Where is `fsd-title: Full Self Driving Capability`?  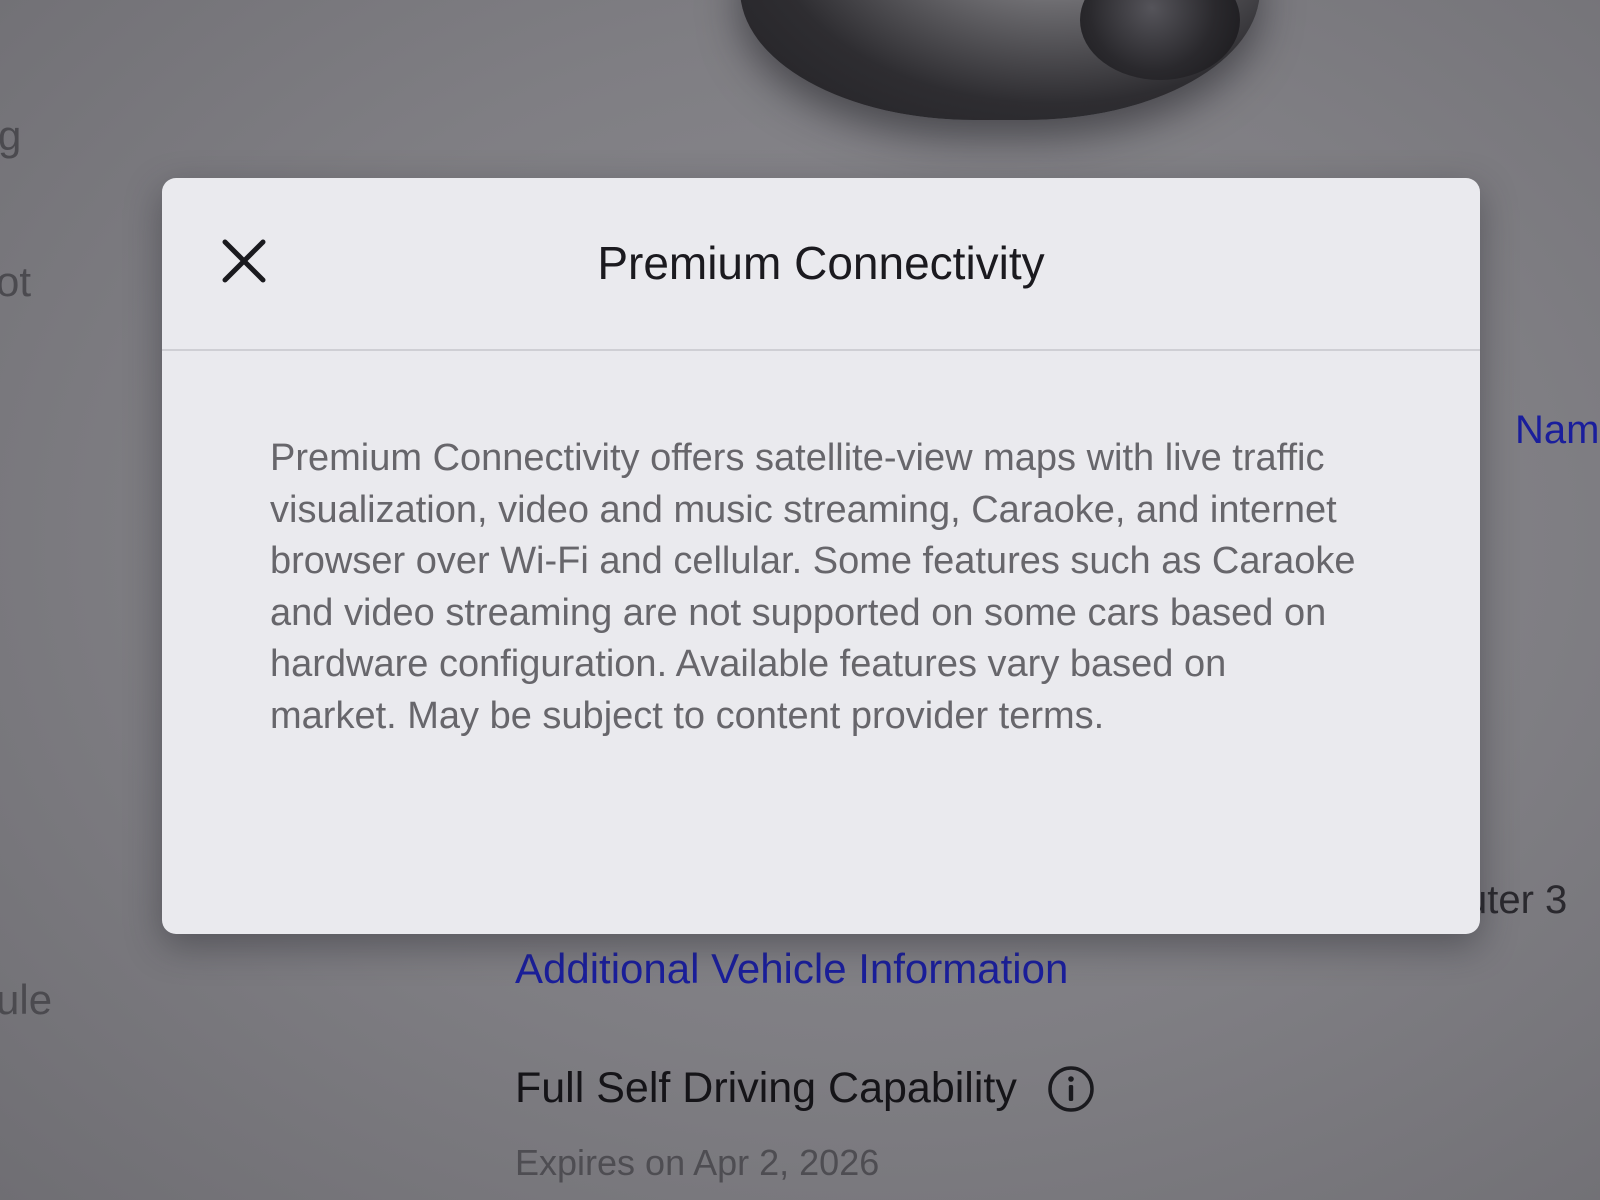 fsd-title: Full Self Driving Capability is located at coordinates (766, 1088).